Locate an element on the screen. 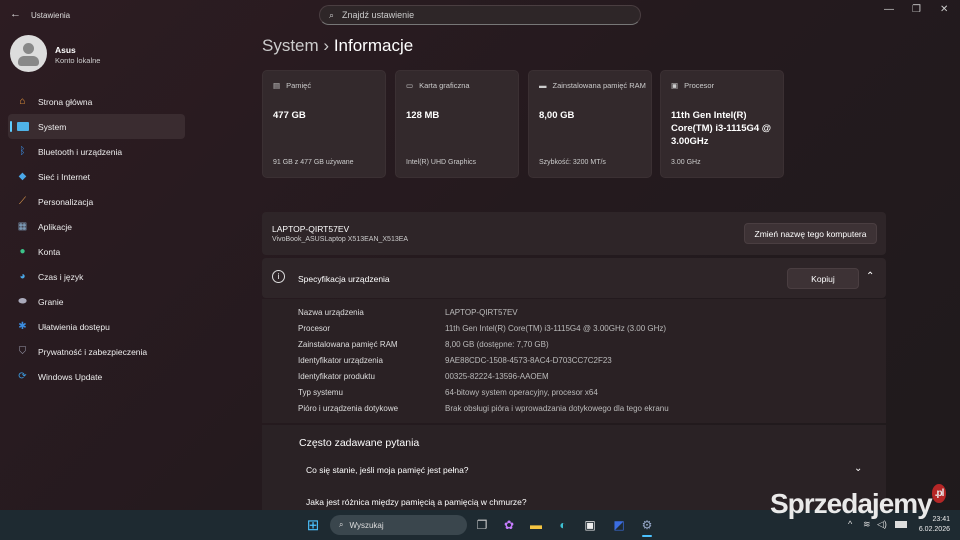  card-value: 8,00 GB is located at coordinates (557, 115).